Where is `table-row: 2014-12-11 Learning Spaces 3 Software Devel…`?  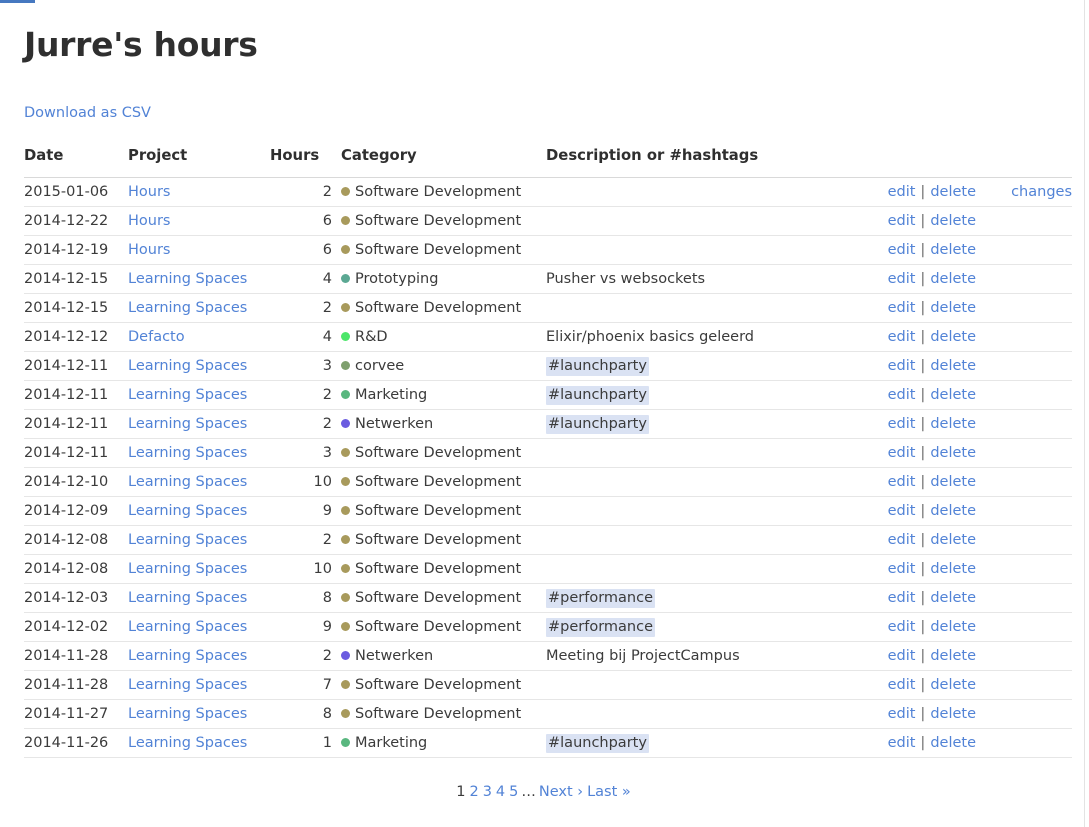
table-row: 2014-12-11 Learning Spaces 3 Software Devel… is located at coordinates (548, 453).